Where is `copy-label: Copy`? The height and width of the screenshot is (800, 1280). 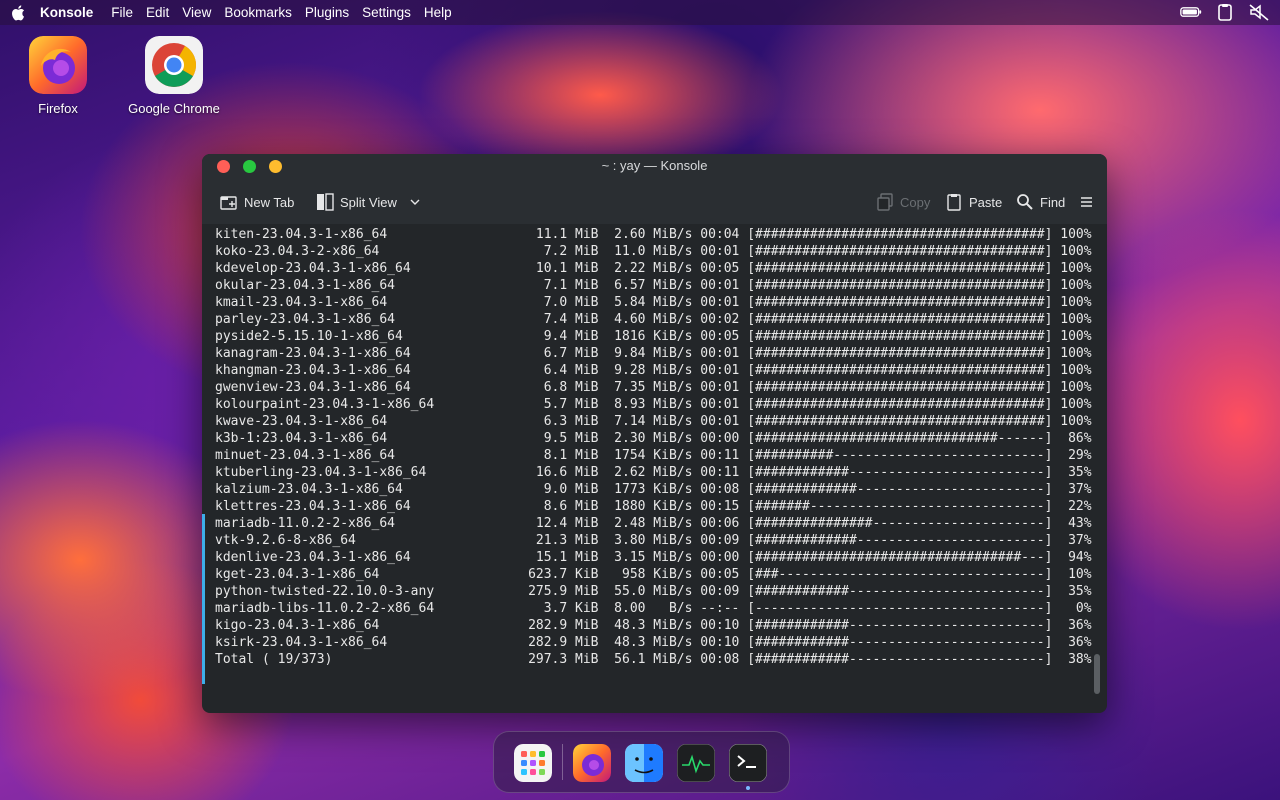
copy-label: Copy is located at coordinates (915, 202).